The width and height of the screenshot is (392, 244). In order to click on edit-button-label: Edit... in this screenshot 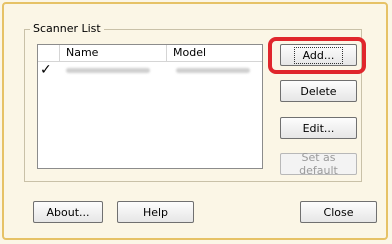, I will do `click(318, 128)`.